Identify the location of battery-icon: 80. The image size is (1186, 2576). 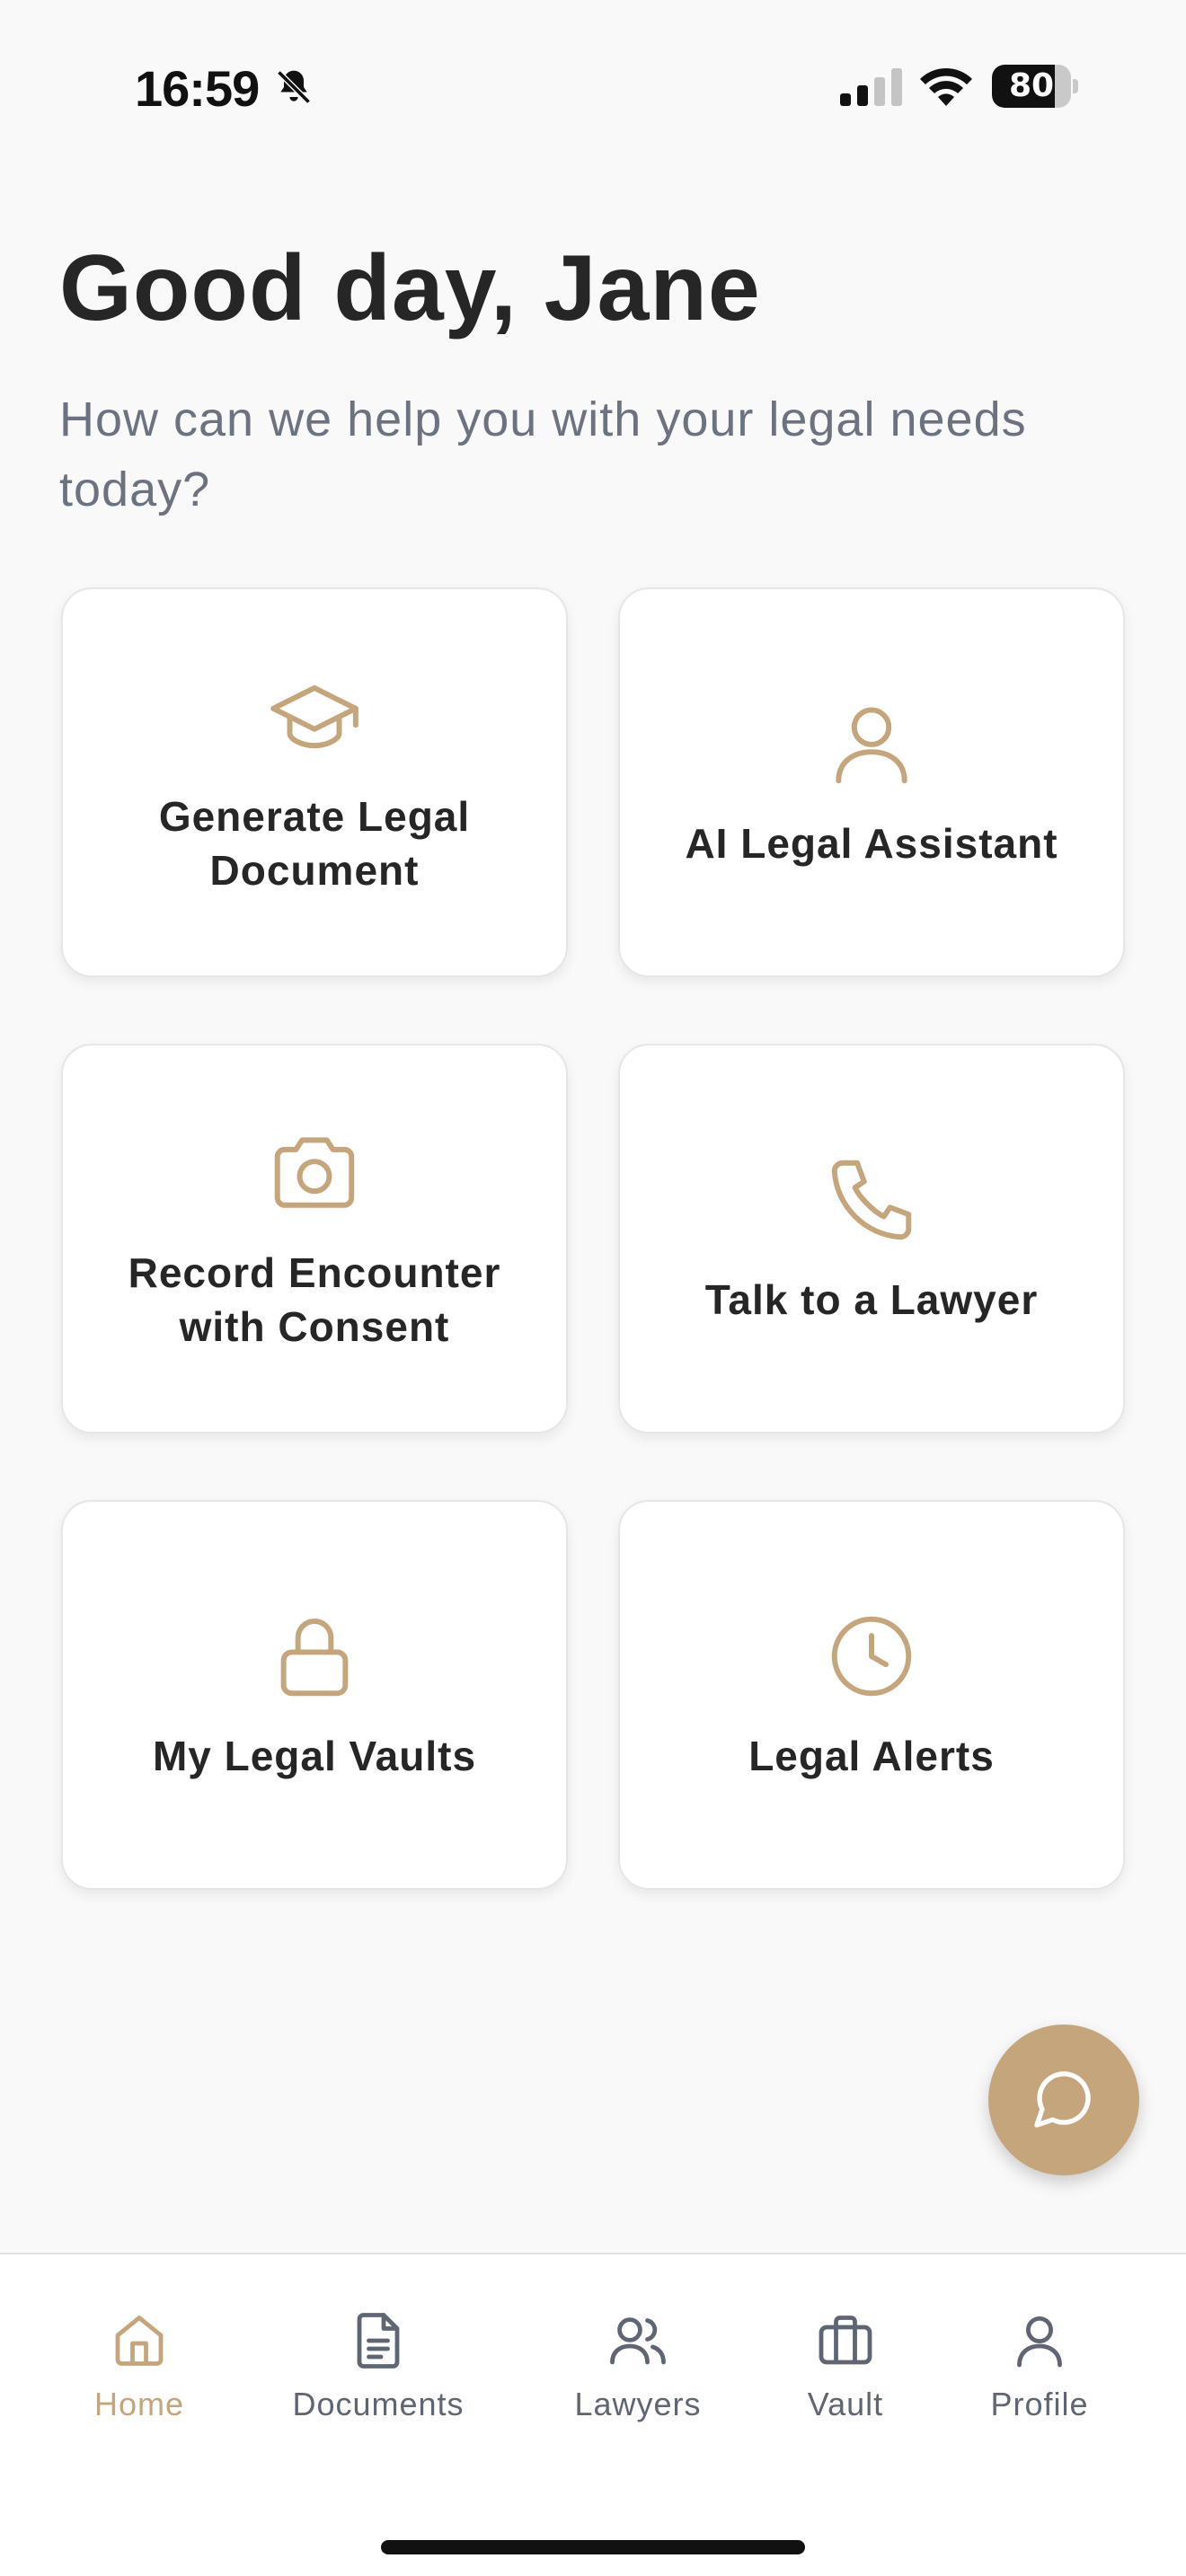
(1035, 86).